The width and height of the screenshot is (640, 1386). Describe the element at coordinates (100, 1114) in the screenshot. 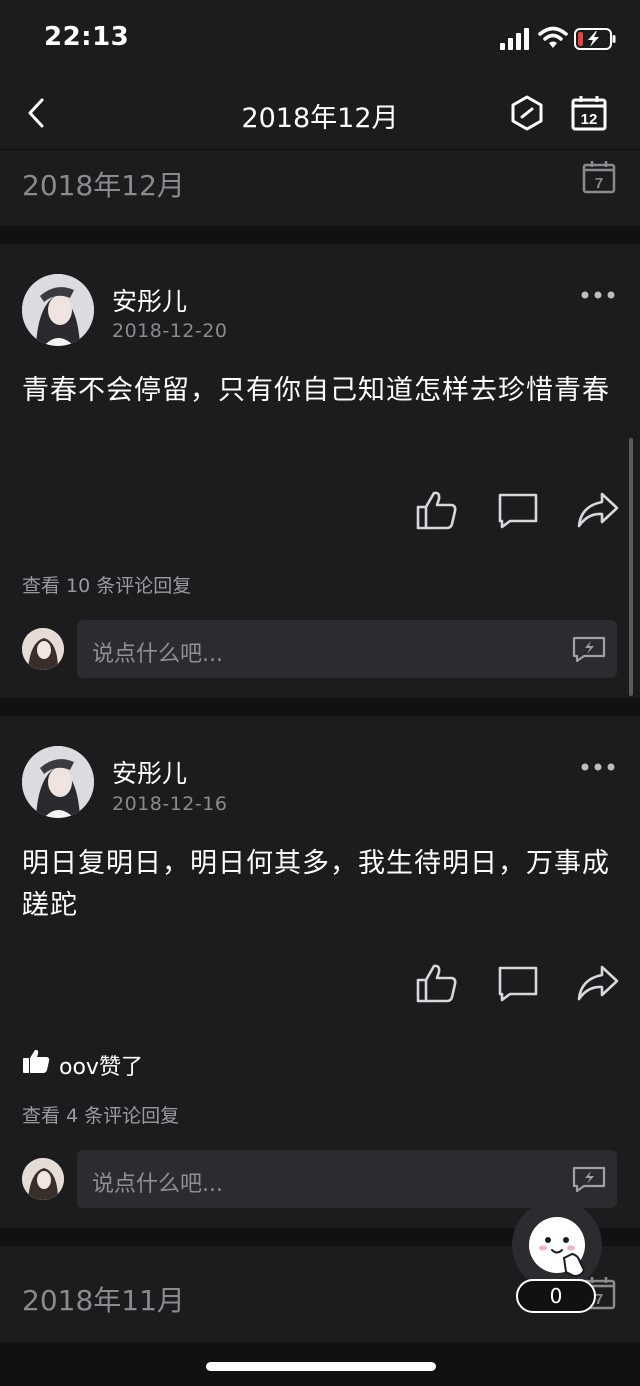

I see `view-comments-link: 查看 4 条评论回复` at that location.